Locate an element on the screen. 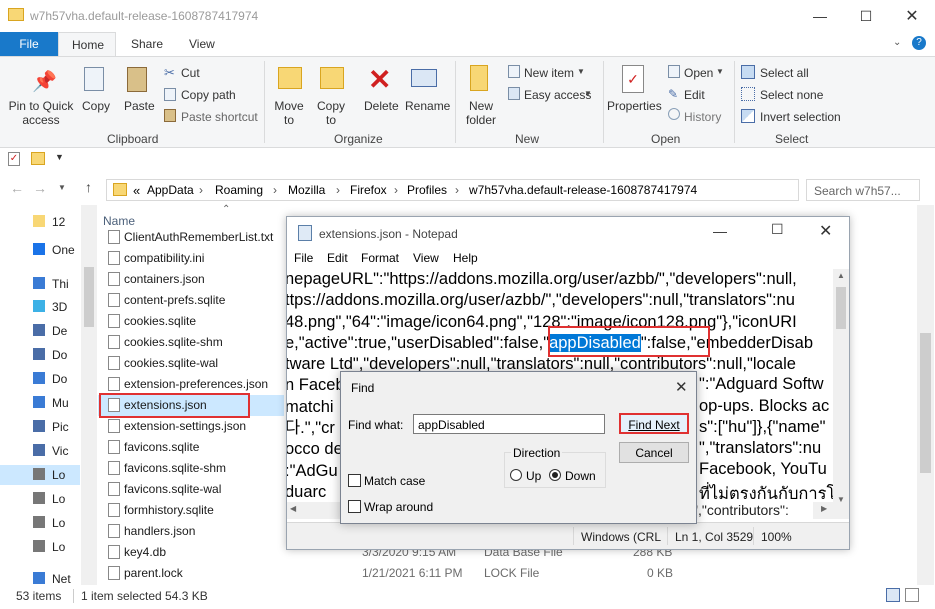 This screenshot has height=609, width=935. chevron-down-icon: ⌄ is located at coordinates (897, 42).